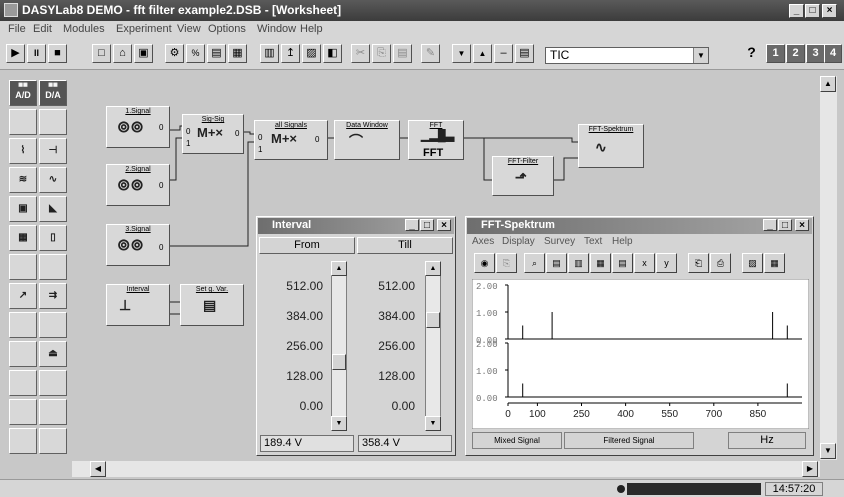 The image size is (844, 497). I want to click on menu-edit: Edit, so click(42, 29).